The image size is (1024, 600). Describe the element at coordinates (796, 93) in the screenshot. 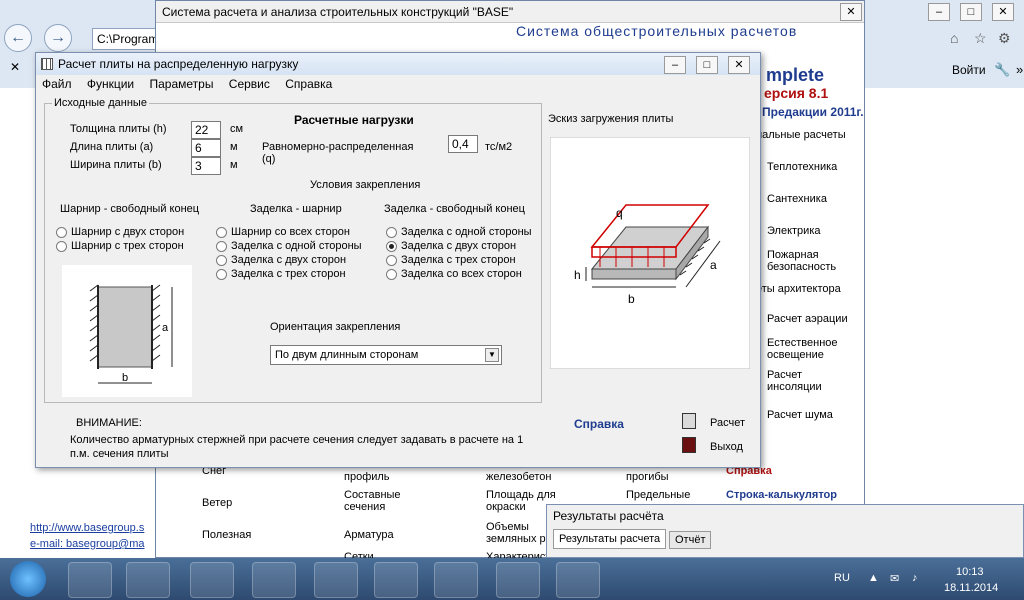

I see `base-version: ерсия 8.1` at that location.